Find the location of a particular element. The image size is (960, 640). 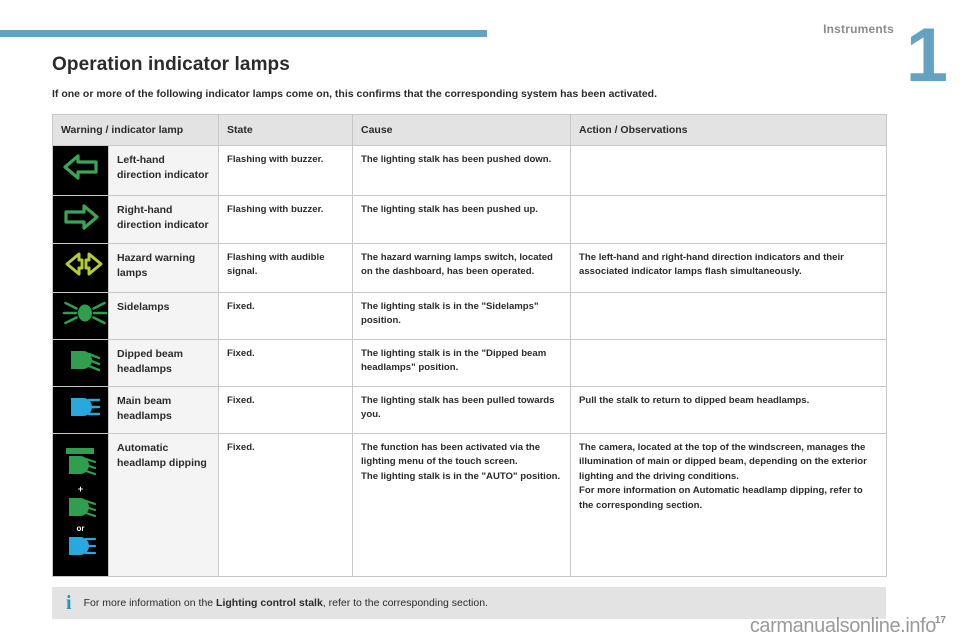

lamp-icon-cell: + or is located at coordinates (80, 505).